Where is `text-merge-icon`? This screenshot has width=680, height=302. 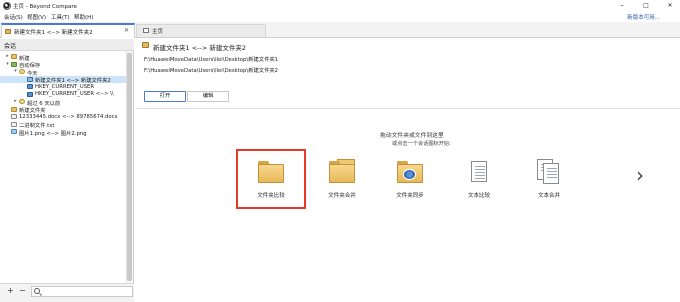 text-merge-icon is located at coordinates (551, 173).